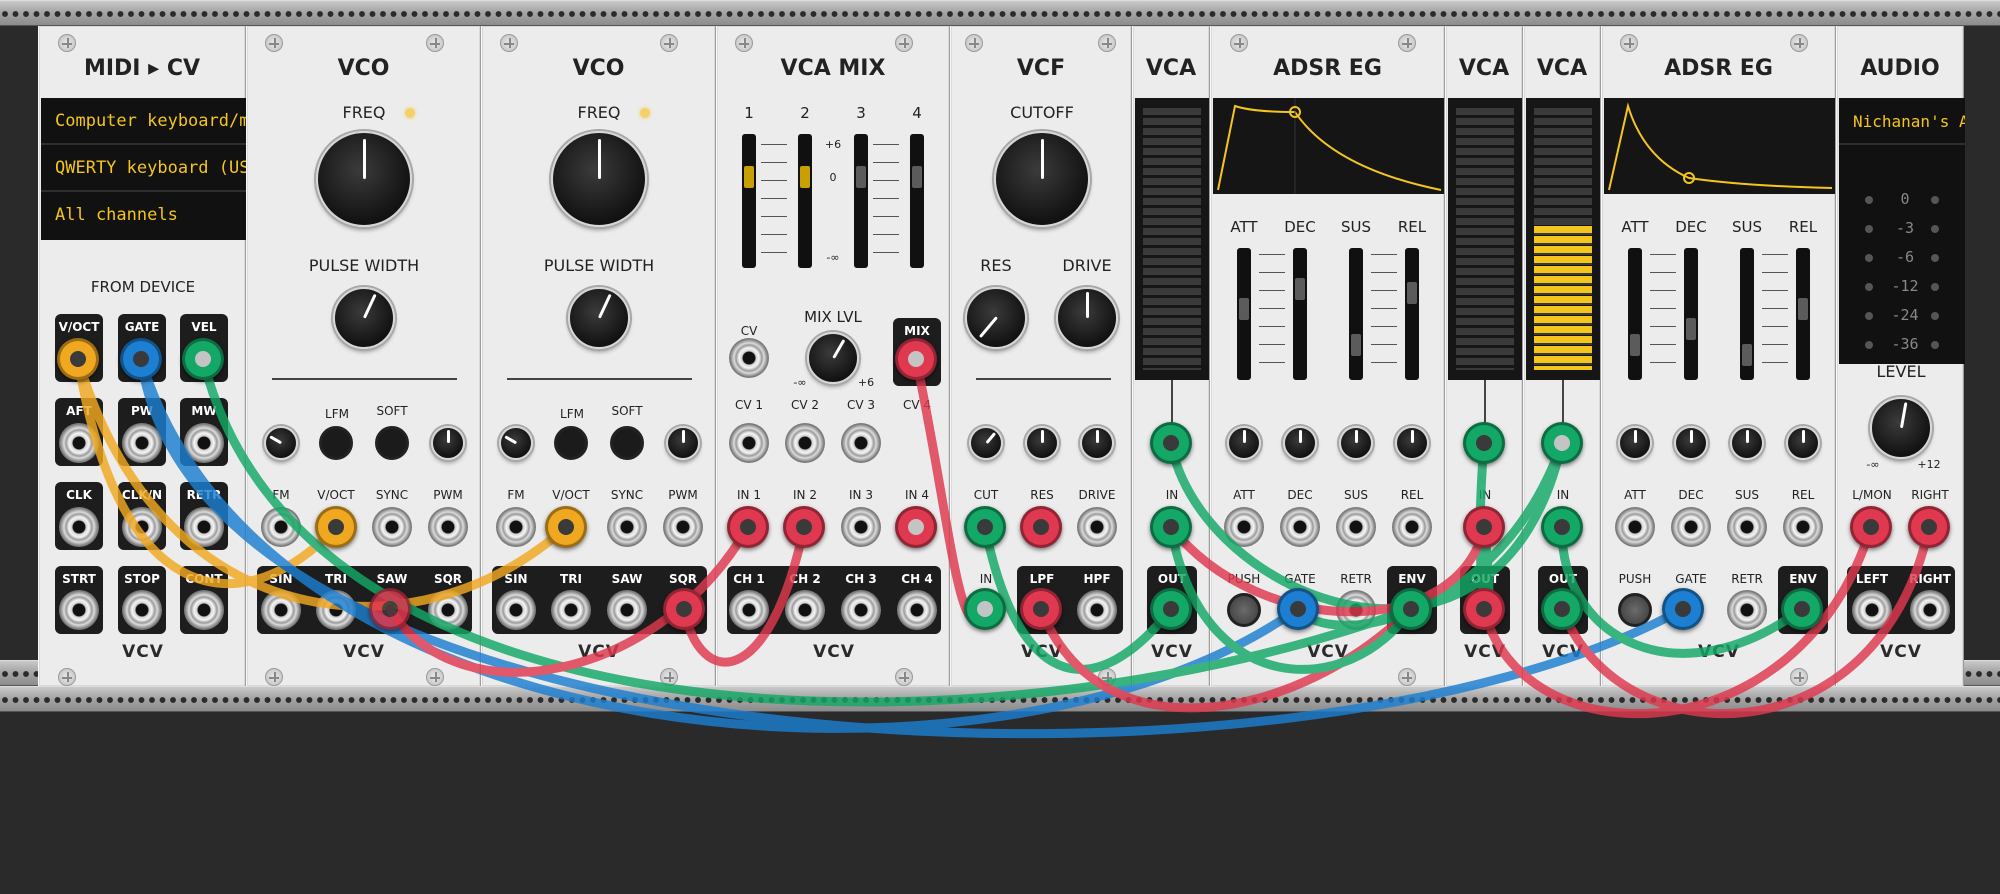  I want to click on pwm-jack, so click(683, 527).